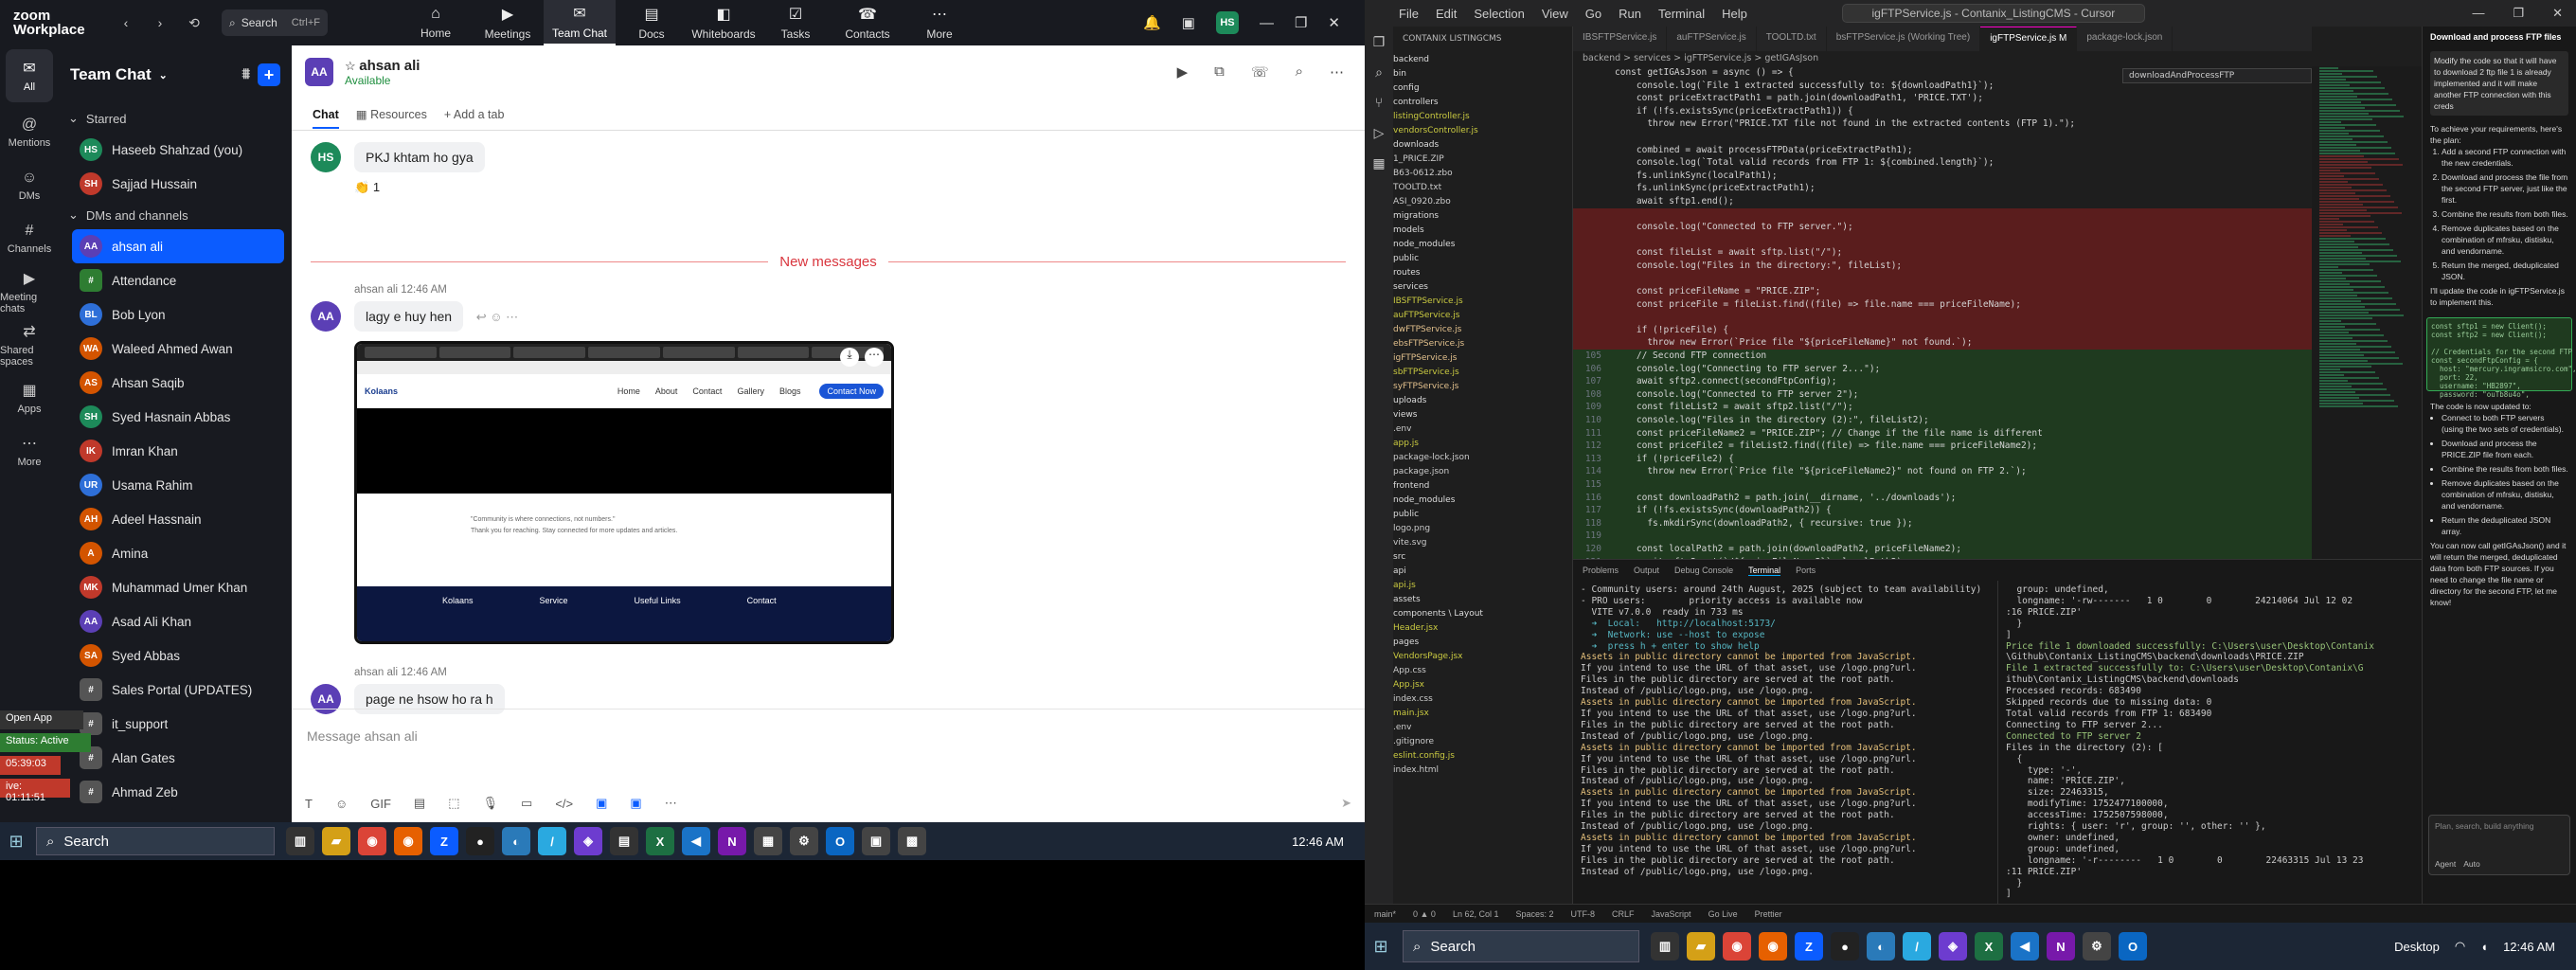 This screenshot has height=970, width=2576. Describe the element at coordinates (2471, 864) in the screenshot. I see `model-select: Auto` at that location.